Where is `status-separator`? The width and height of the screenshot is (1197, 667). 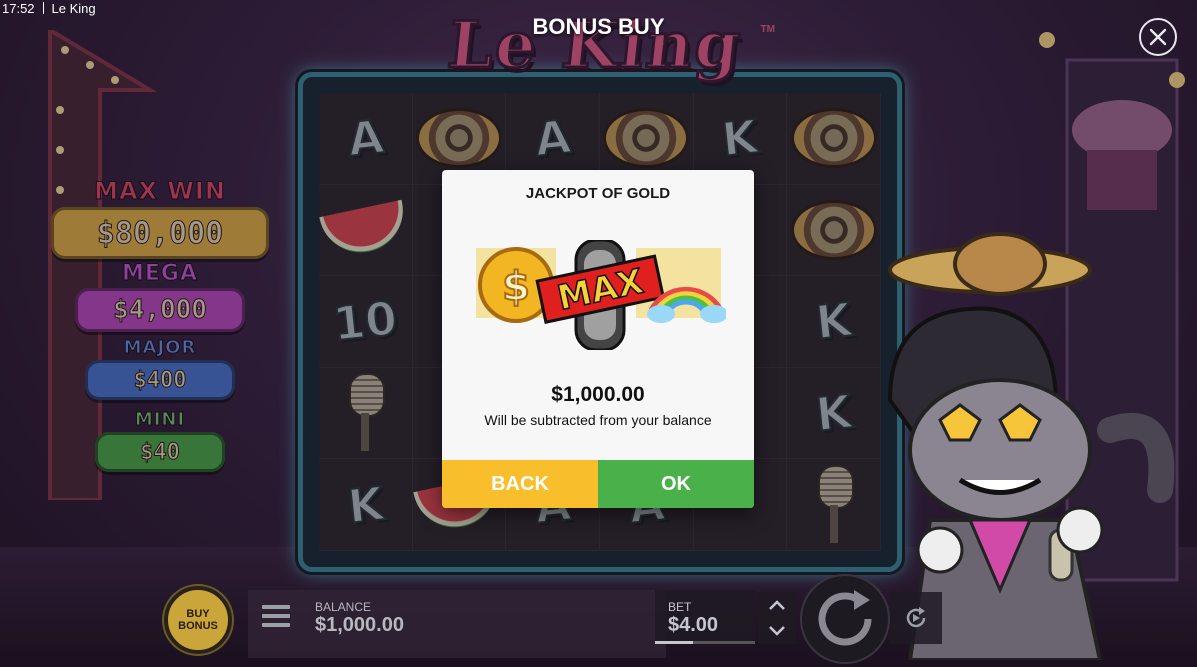
status-separator is located at coordinates (43, 8).